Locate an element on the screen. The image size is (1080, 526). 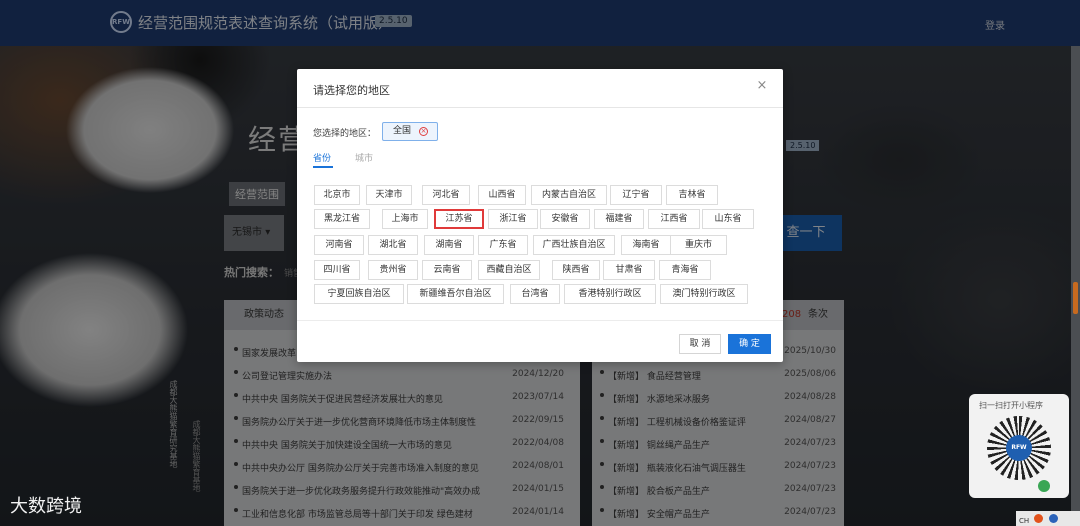
qr-center-logo: RFW is located at coordinates (1019, 448).